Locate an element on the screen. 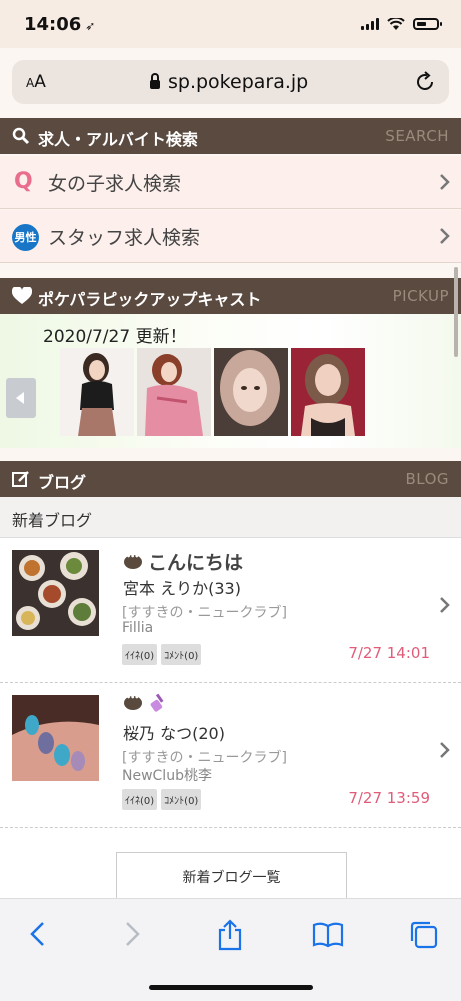 Image resolution: width=461 pixels, height=1001 pixels. club-name: NewClub桃李 is located at coordinates (167, 776).